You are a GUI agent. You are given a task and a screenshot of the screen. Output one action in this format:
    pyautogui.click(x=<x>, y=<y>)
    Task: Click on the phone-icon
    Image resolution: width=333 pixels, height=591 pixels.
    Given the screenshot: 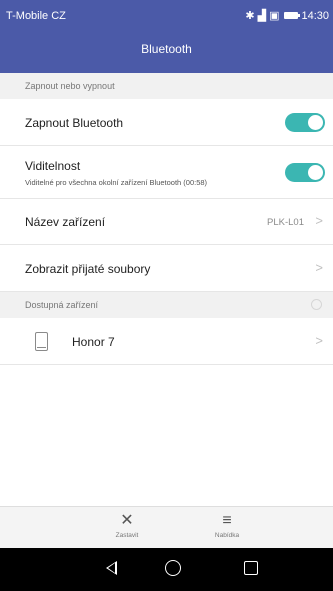 What is the action you would take?
    pyautogui.click(x=41, y=341)
    